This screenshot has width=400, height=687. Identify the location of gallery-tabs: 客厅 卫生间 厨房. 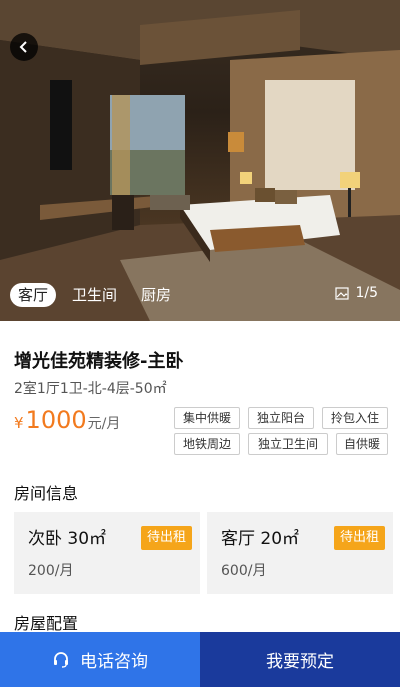
(94, 295).